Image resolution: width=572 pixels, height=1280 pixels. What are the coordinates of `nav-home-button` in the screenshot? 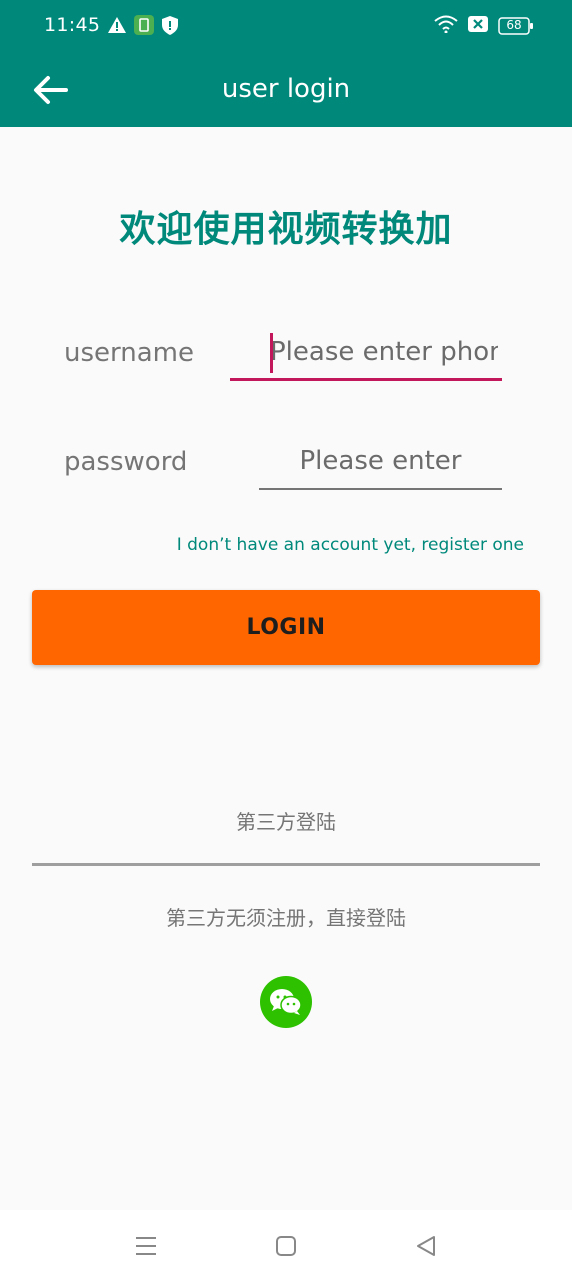 It's located at (286, 1246).